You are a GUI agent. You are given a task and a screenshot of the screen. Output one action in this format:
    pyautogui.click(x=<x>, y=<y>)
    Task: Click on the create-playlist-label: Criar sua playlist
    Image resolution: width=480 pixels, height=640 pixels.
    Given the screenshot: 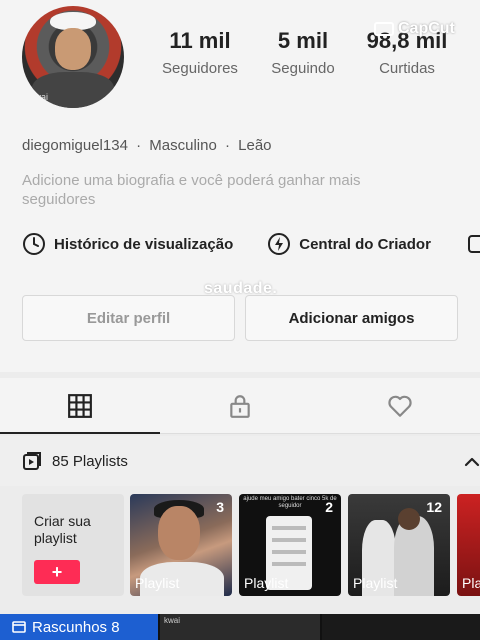 What is the action you would take?
    pyautogui.click(x=62, y=529)
    